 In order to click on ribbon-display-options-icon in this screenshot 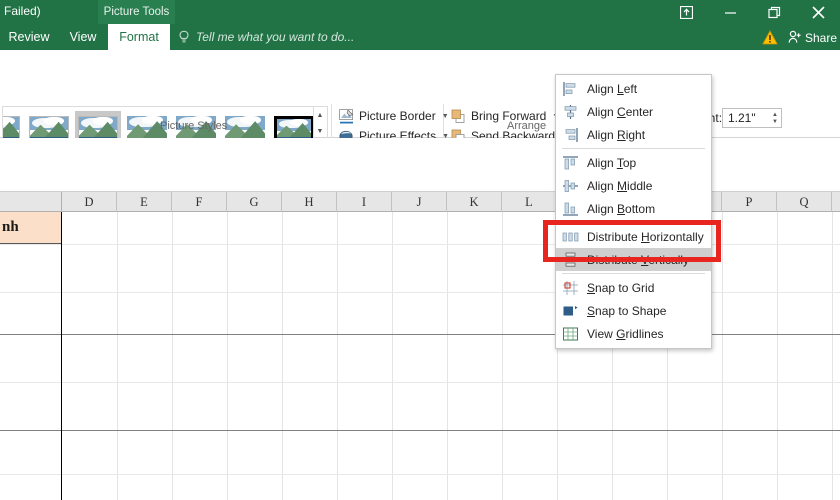, I will do `click(686, 12)`.